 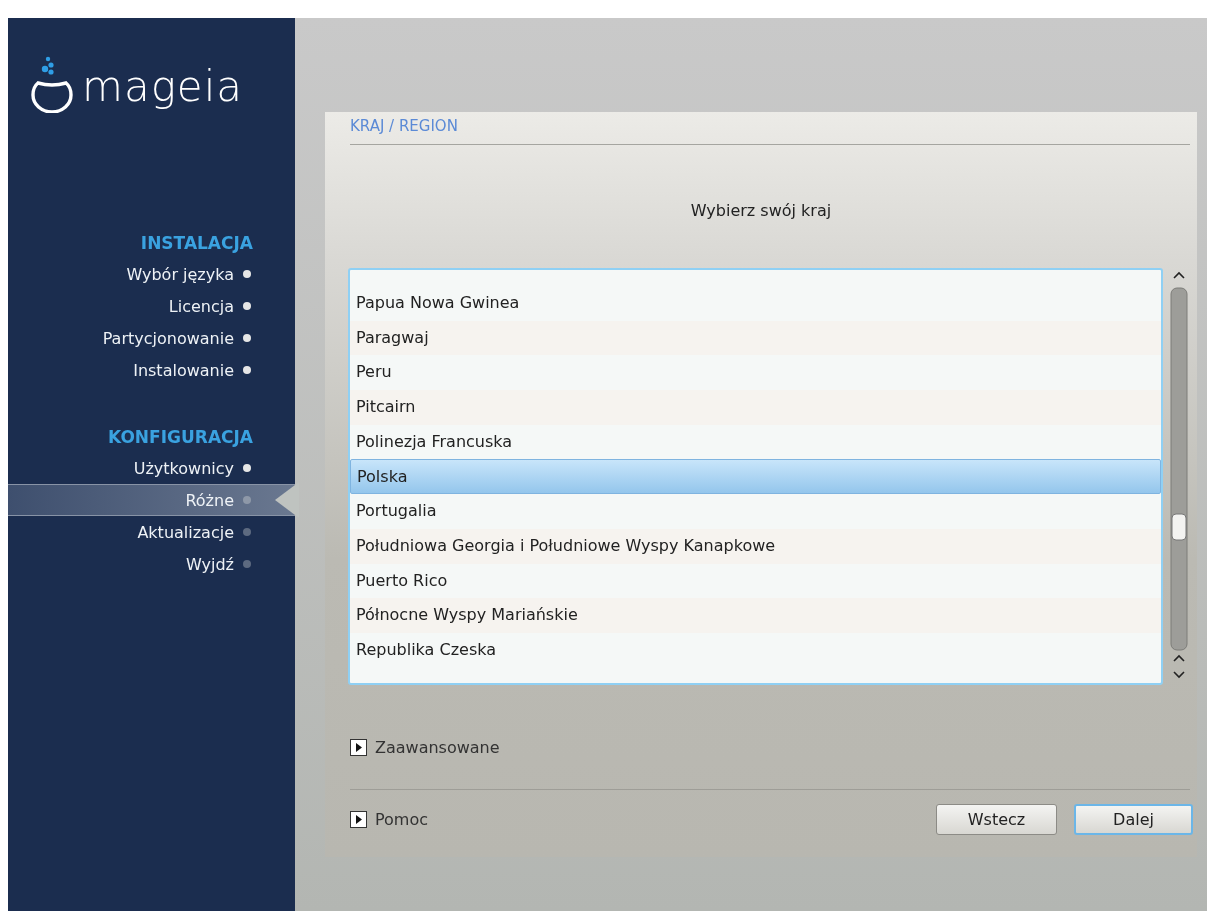 What do you see at coordinates (201, 306) in the screenshot?
I see `step-label: Licencja` at bounding box center [201, 306].